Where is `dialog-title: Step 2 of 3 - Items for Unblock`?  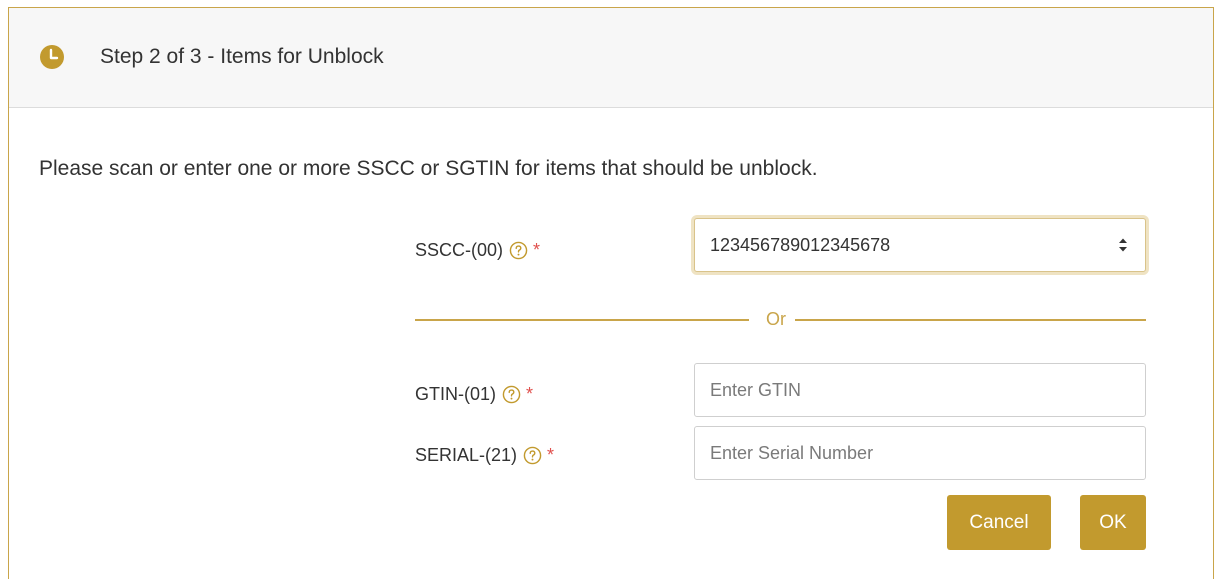
dialog-title: Step 2 of 3 - Items for Unblock is located at coordinates (242, 56).